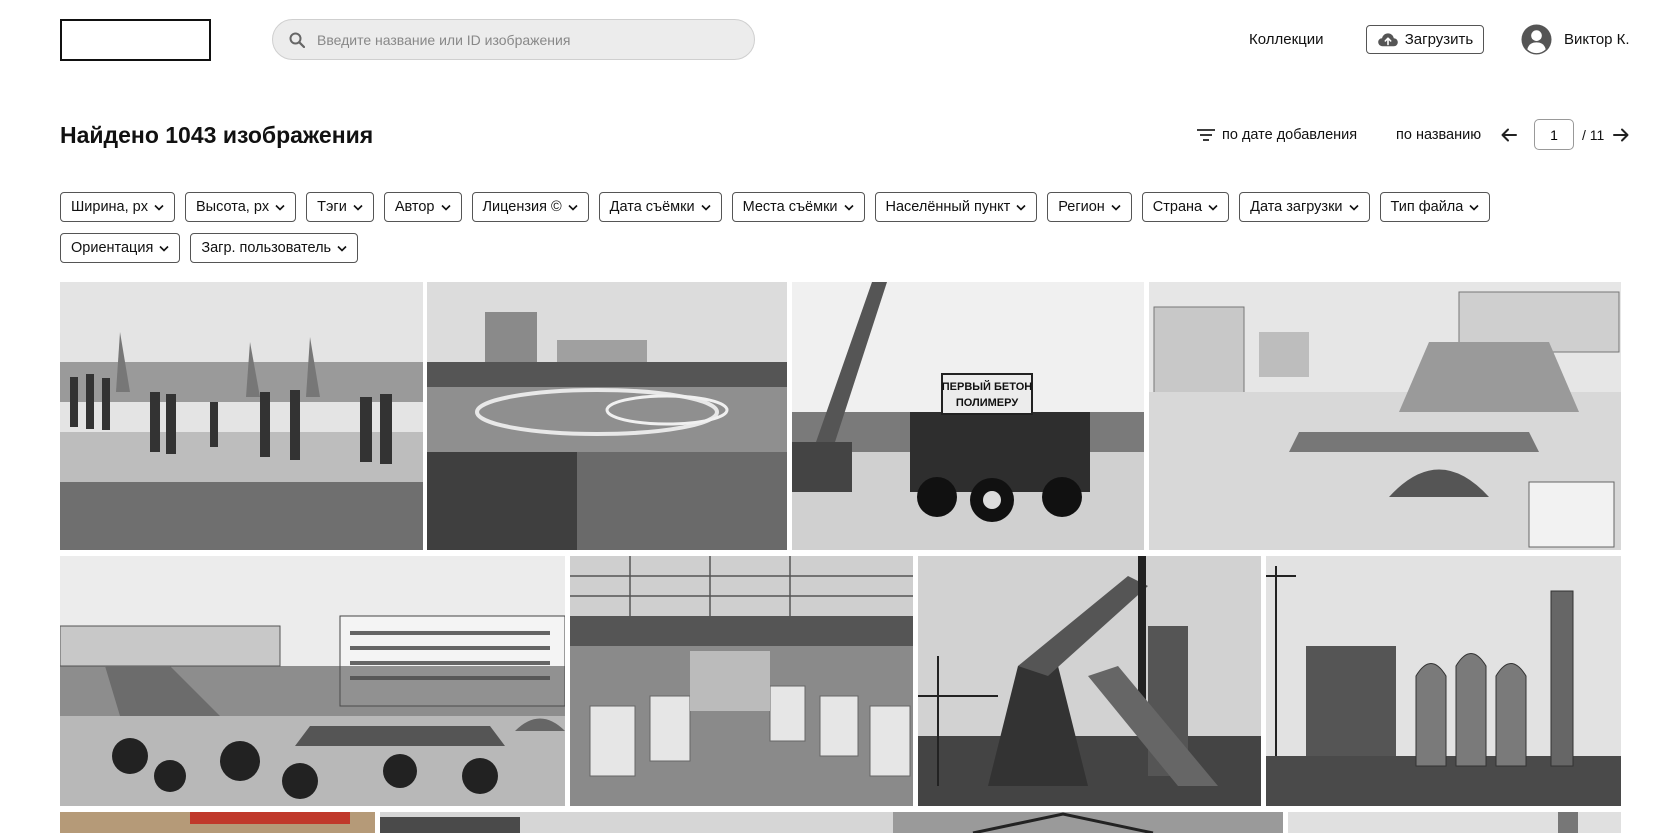  What do you see at coordinates (517, 39) in the screenshot?
I see `search-input` at bounding box center [517, 39].